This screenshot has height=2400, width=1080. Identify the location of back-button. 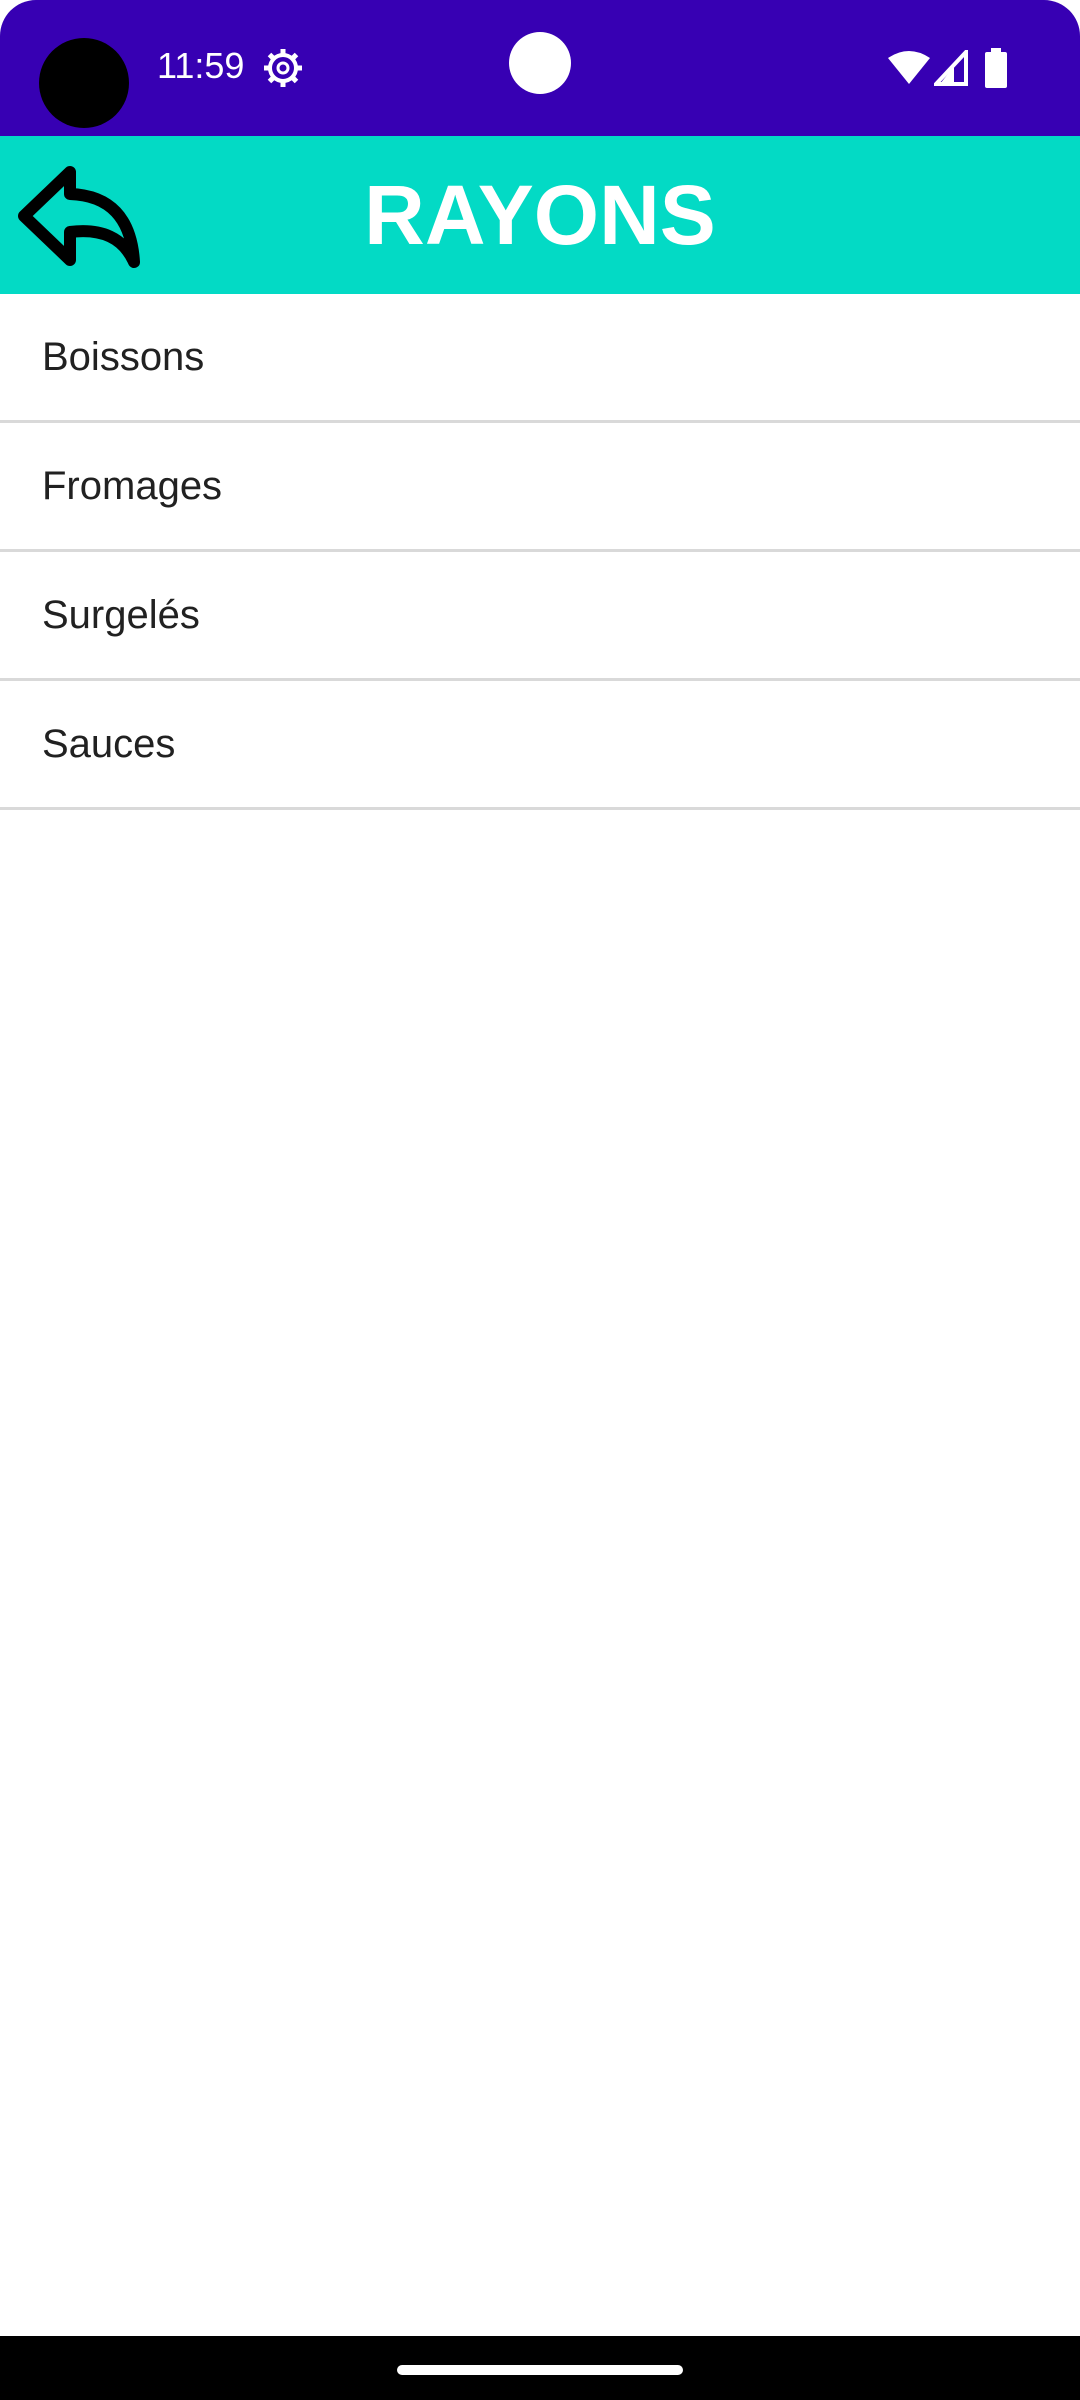
(79, 217).